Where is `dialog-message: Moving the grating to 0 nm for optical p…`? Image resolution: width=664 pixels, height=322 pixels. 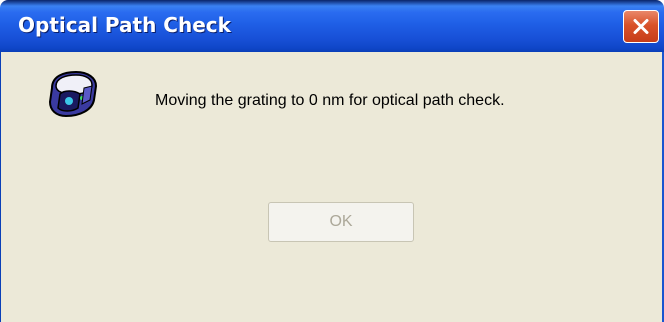
dialog-message: Moving the grating to 0 nm for optical p… is located at coordinates (330, 100).